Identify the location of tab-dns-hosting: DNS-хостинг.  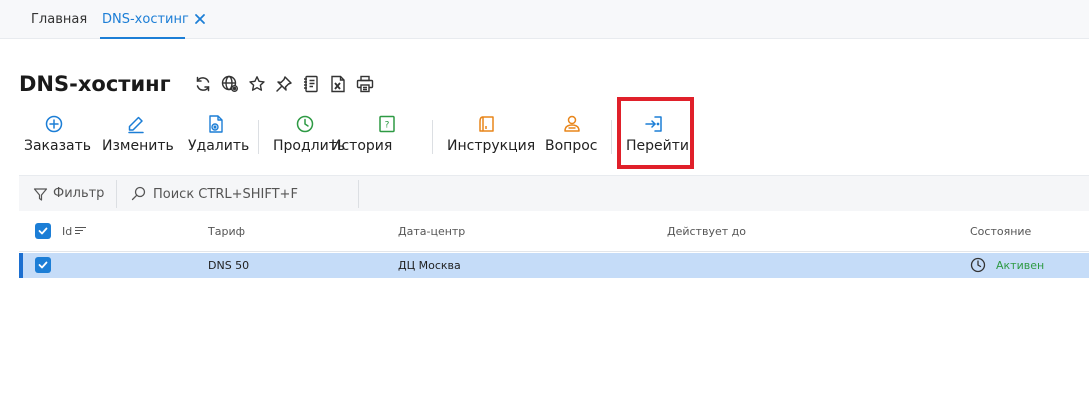
(144, 19).